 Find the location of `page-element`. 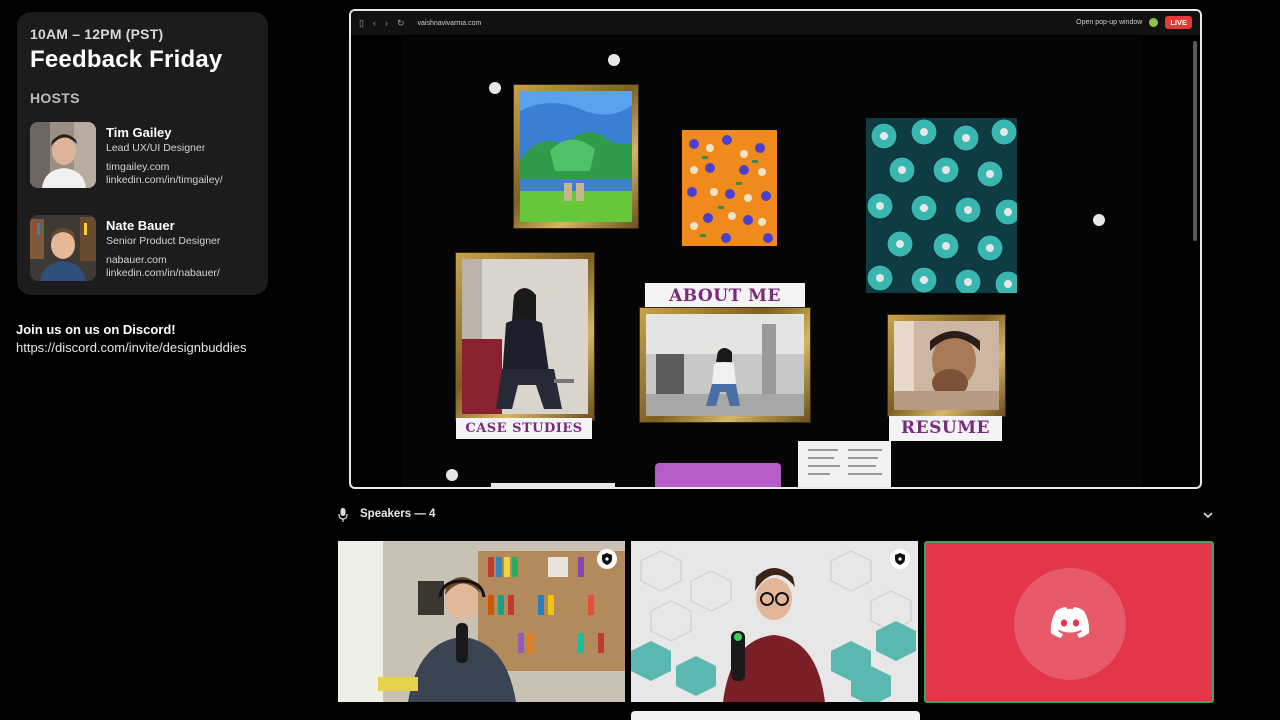

page-element is located at coordinates (553, 485).